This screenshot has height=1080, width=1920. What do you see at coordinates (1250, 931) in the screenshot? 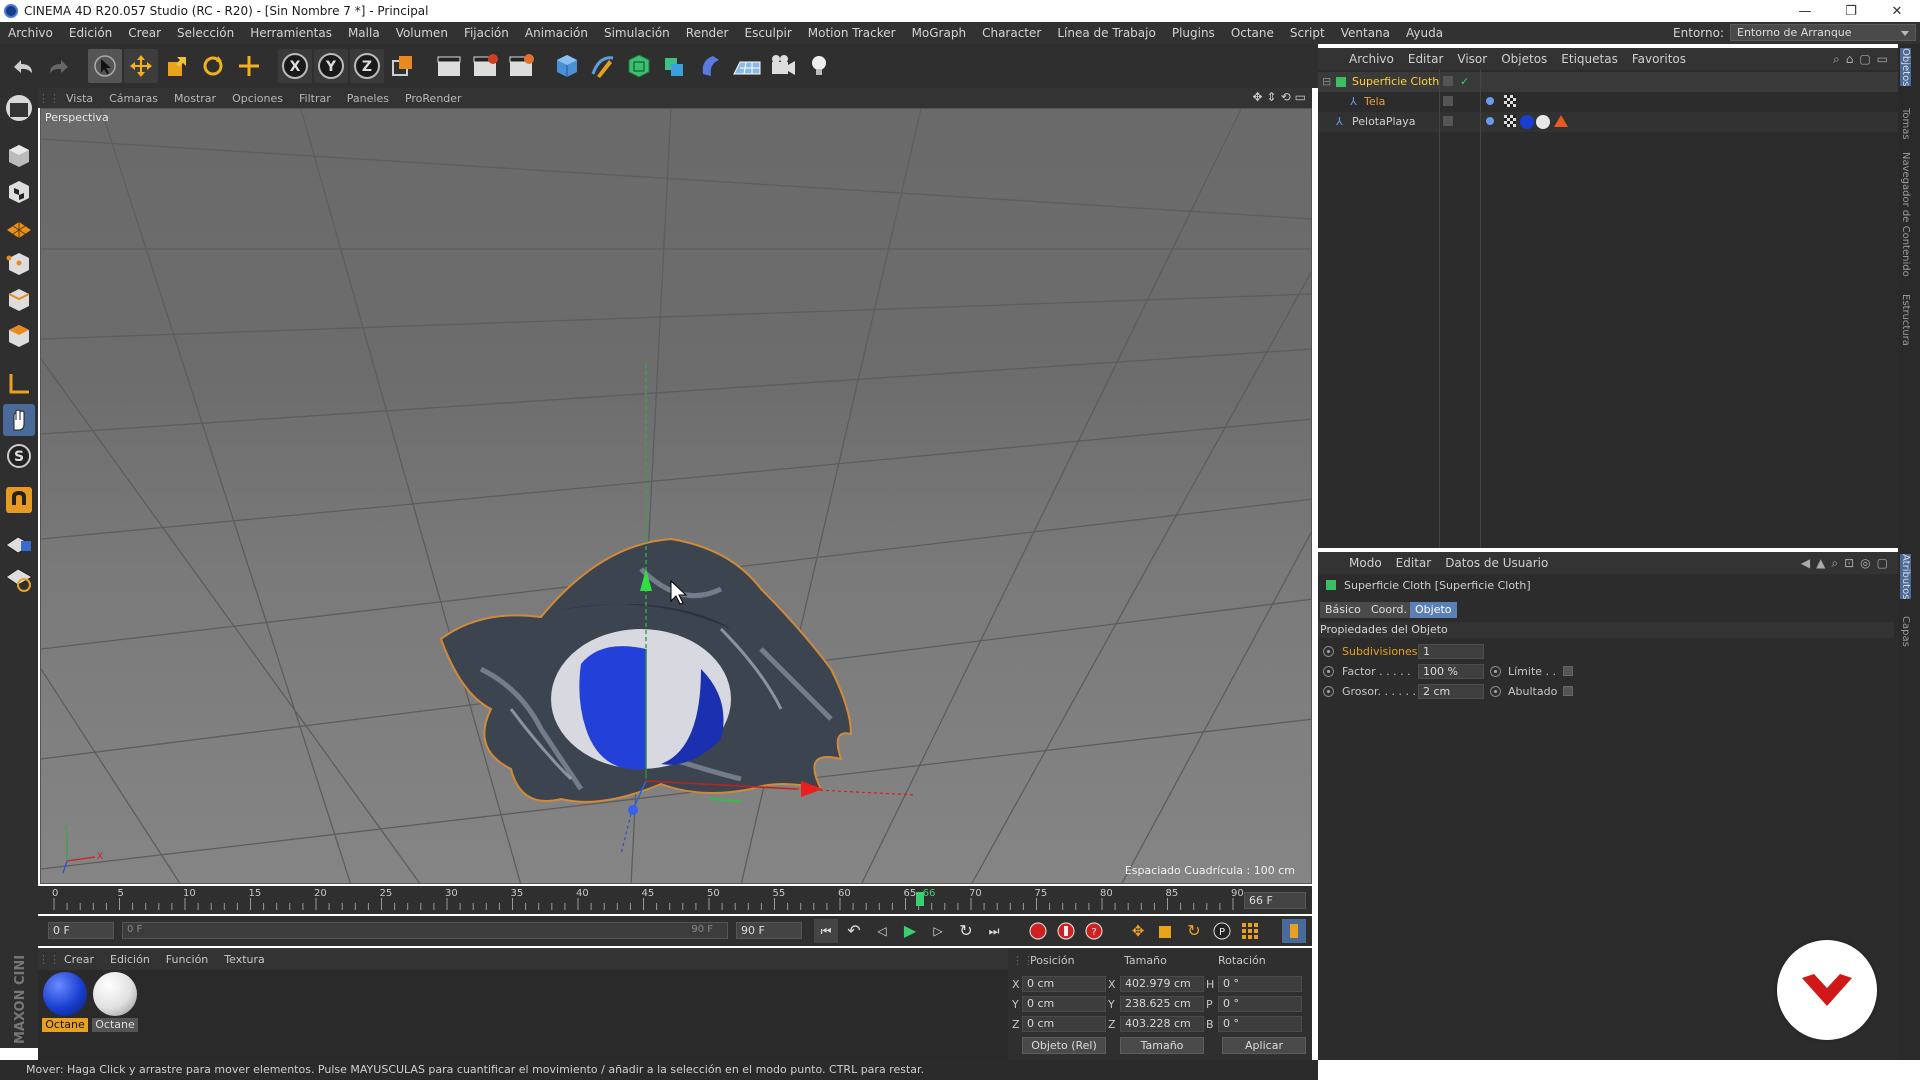
I see `key-point-level-icon` at bounding box center [1250, 931].